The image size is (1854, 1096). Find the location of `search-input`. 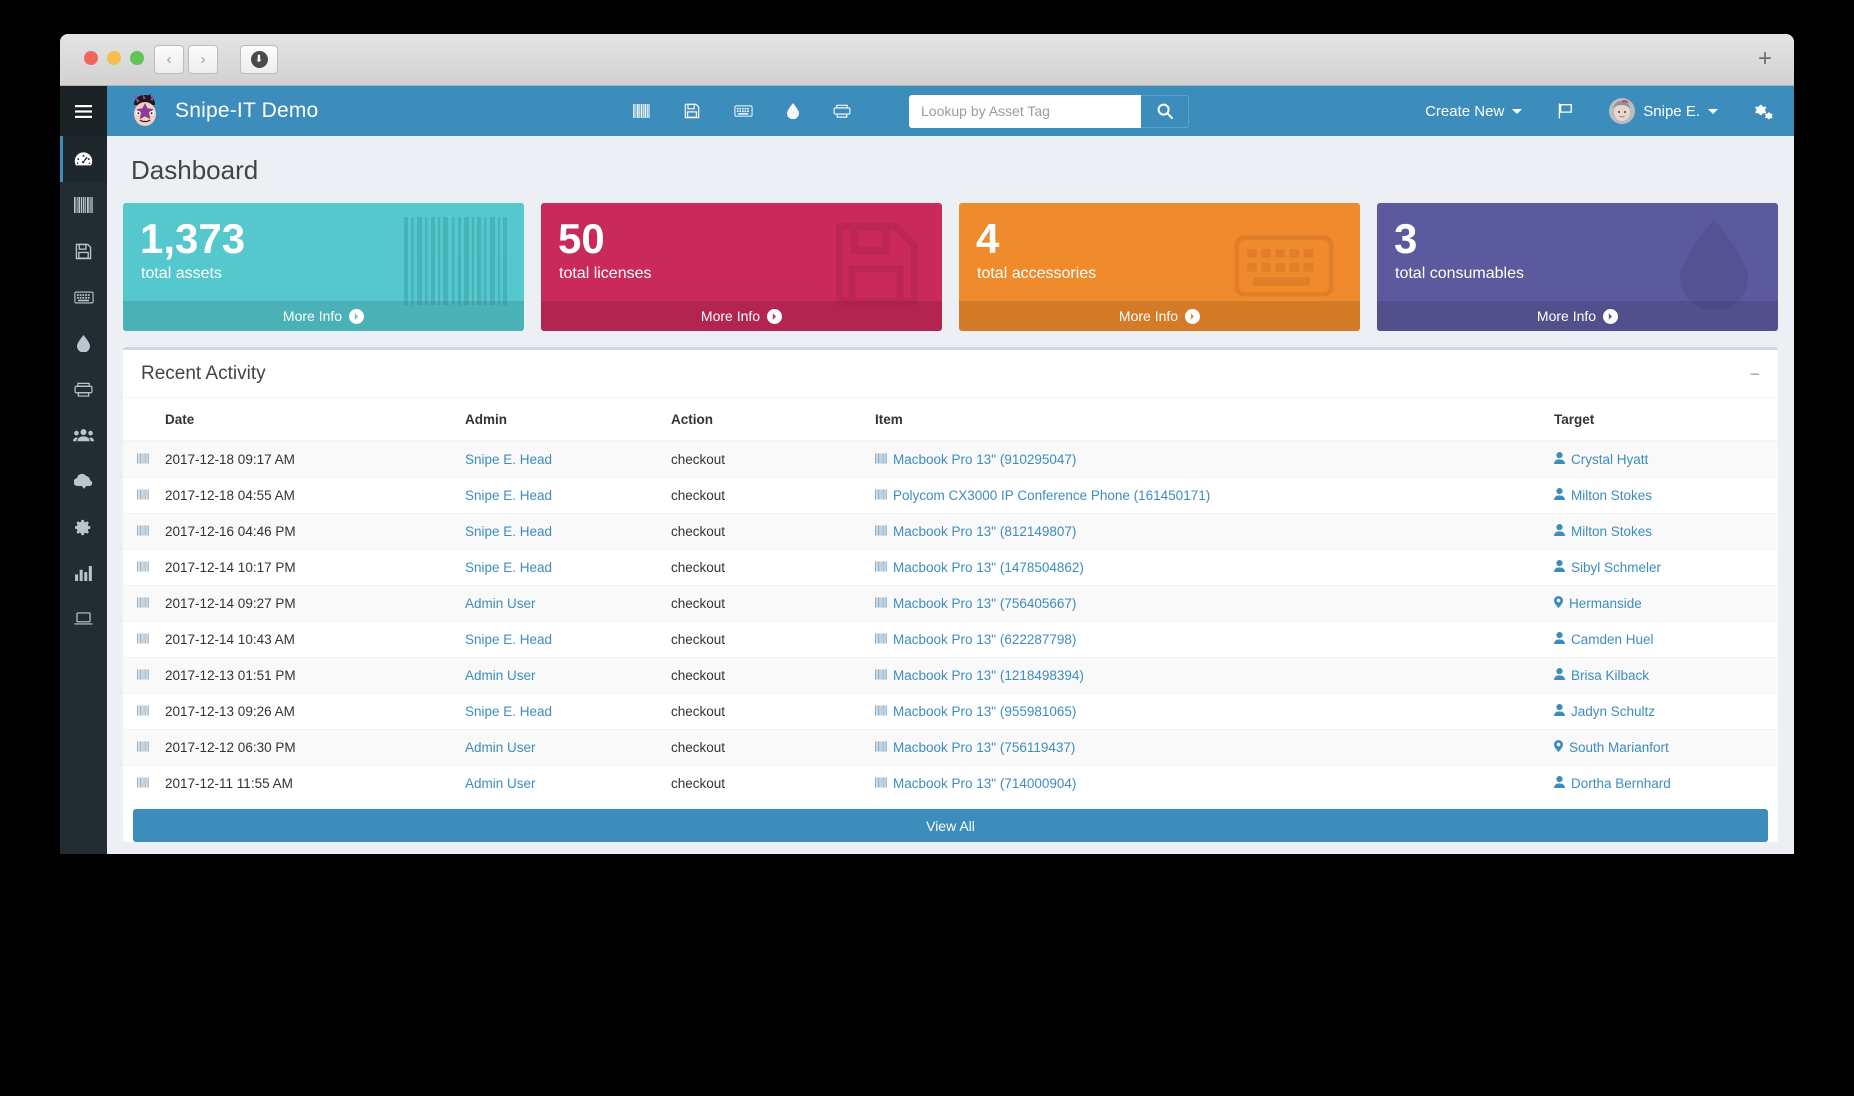

search-input is located at coordinates (1025, 111).